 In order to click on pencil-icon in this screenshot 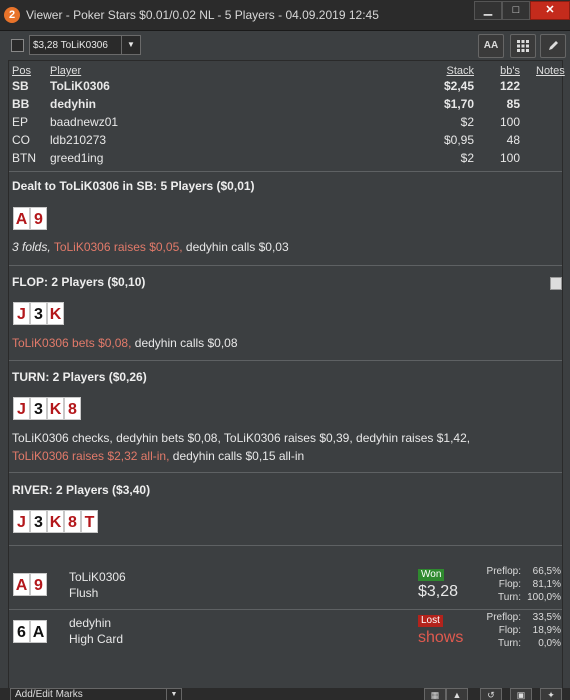, I will do `click(553, 46)`.